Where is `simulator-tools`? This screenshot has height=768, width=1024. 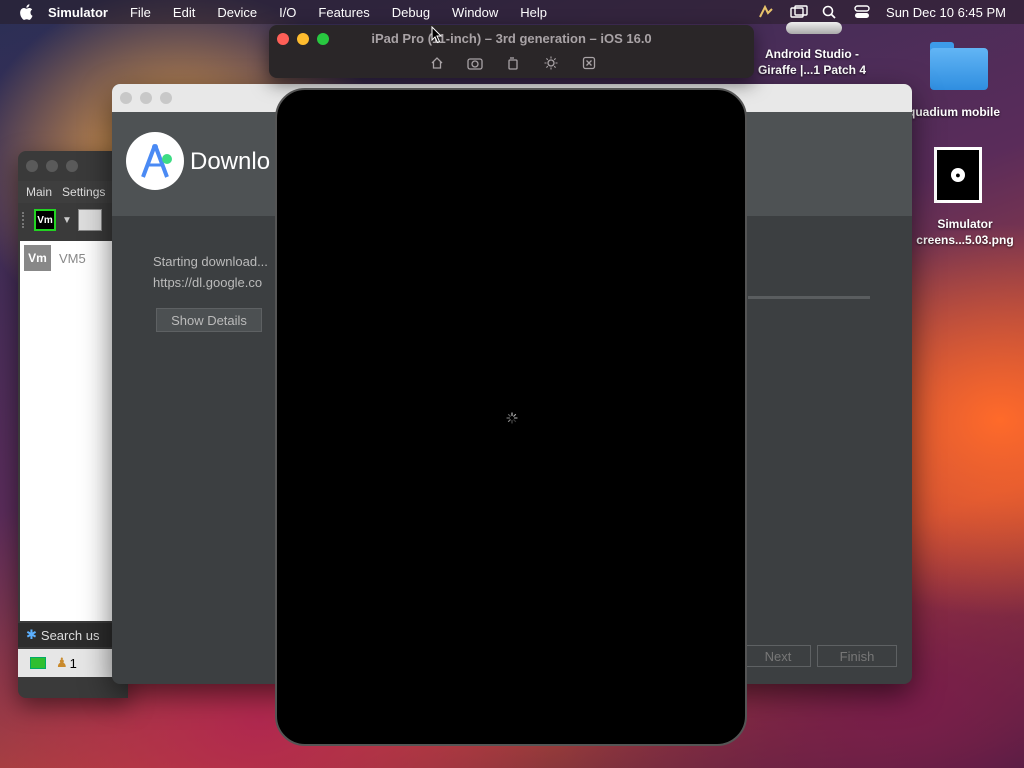
simulator-tools is located at coordinates (513, 63).